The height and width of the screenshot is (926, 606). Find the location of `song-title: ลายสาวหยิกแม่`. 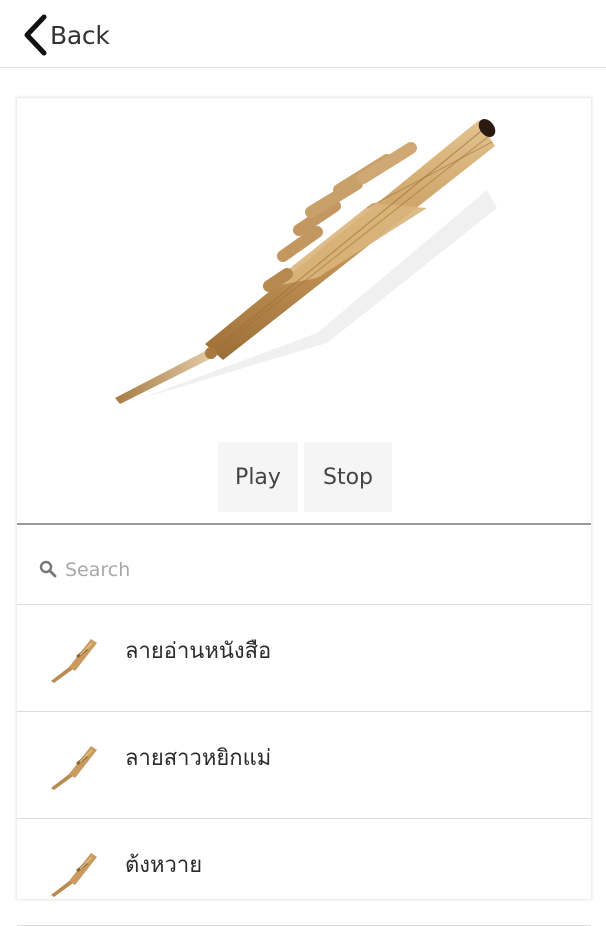

song-title: ลายสาวหยิกแม่ is located at coordinates (198, 758).